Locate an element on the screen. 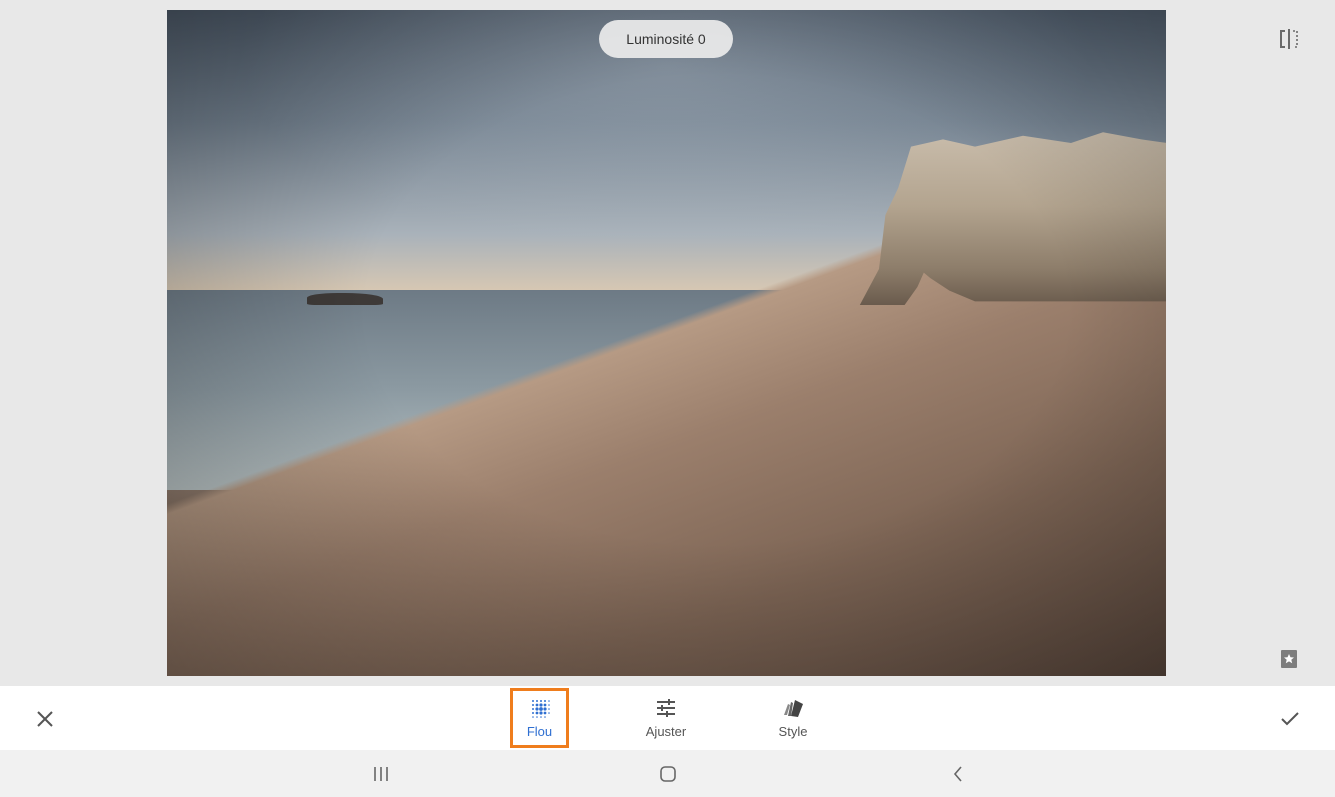  recents-button is located at coordinates (381, 774).